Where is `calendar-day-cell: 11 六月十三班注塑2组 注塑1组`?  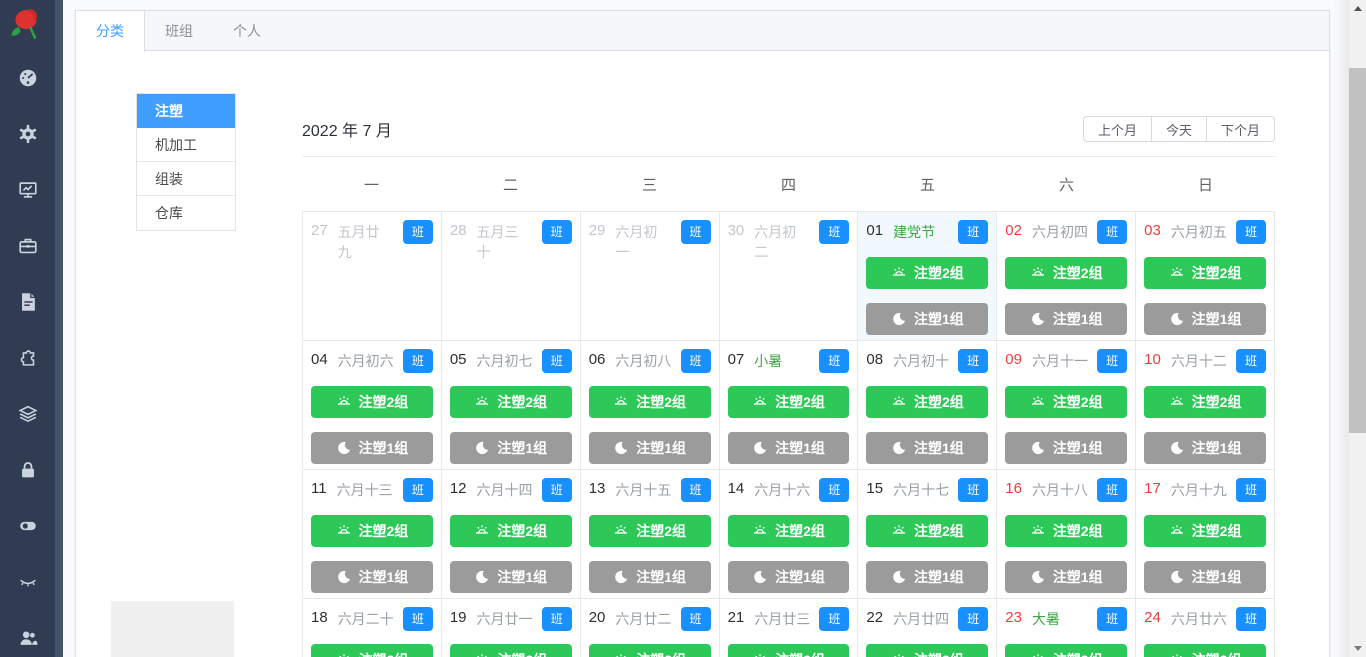 calendar-day-cell: 11 六月十三班注塑2组 注塑1组 is located at coordinates (372, 534).